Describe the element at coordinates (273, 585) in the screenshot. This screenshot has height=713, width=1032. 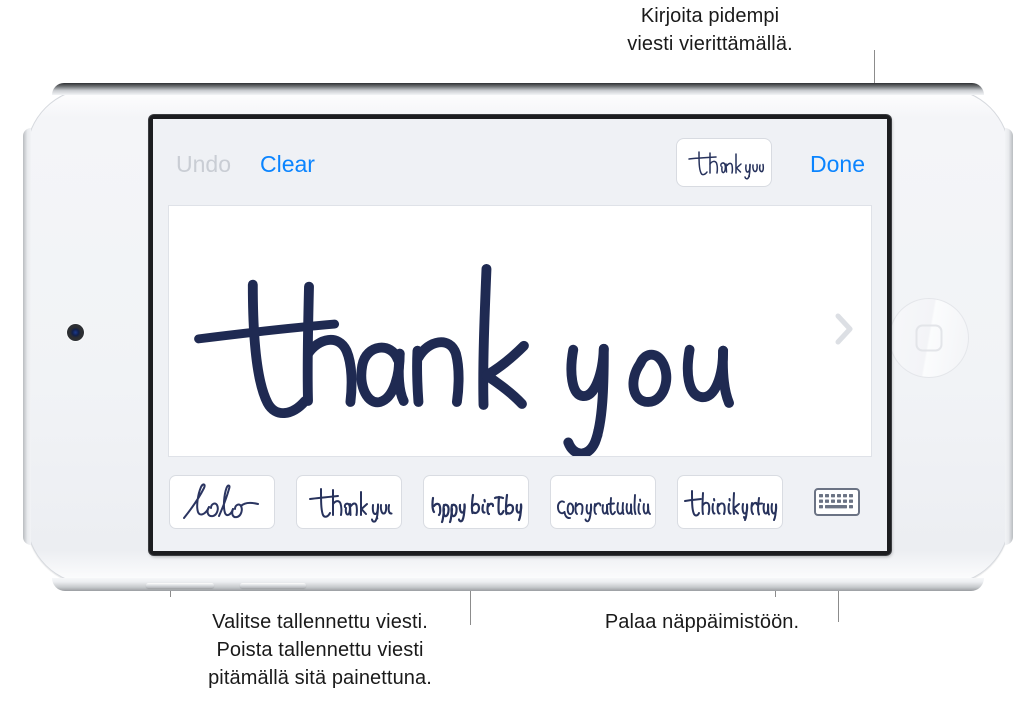
I see `volume-down-button` at that location.